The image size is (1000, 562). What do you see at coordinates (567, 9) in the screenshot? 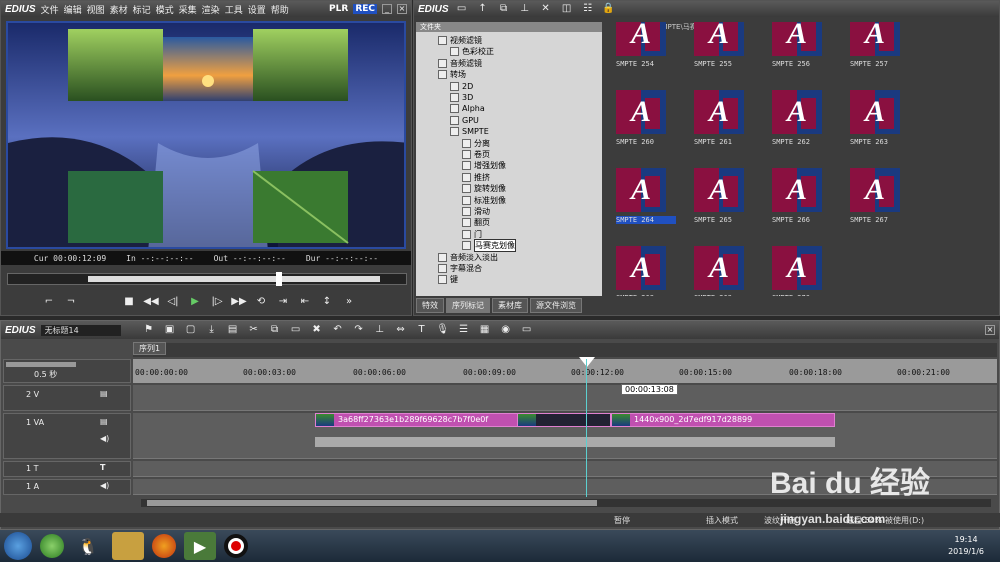
I see `properties-icon: ◫` at bounding box center [567, 9].